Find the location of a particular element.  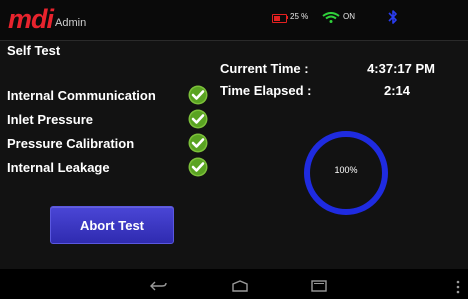

back-icon is located at coordinates (159, 286).